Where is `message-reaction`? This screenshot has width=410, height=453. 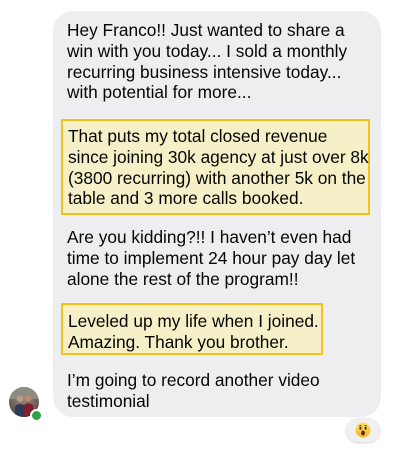
message-reaction is located at coordinates (363, 430).